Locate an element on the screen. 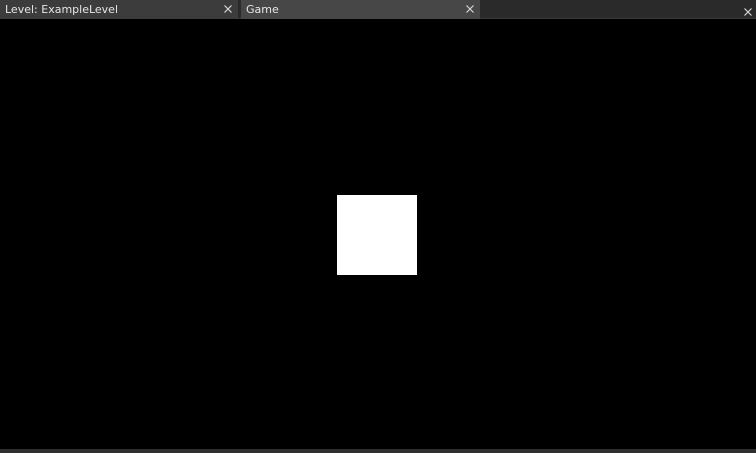  tab-level-label: Level: ExampleLevel is located at coordinates (61, 9).